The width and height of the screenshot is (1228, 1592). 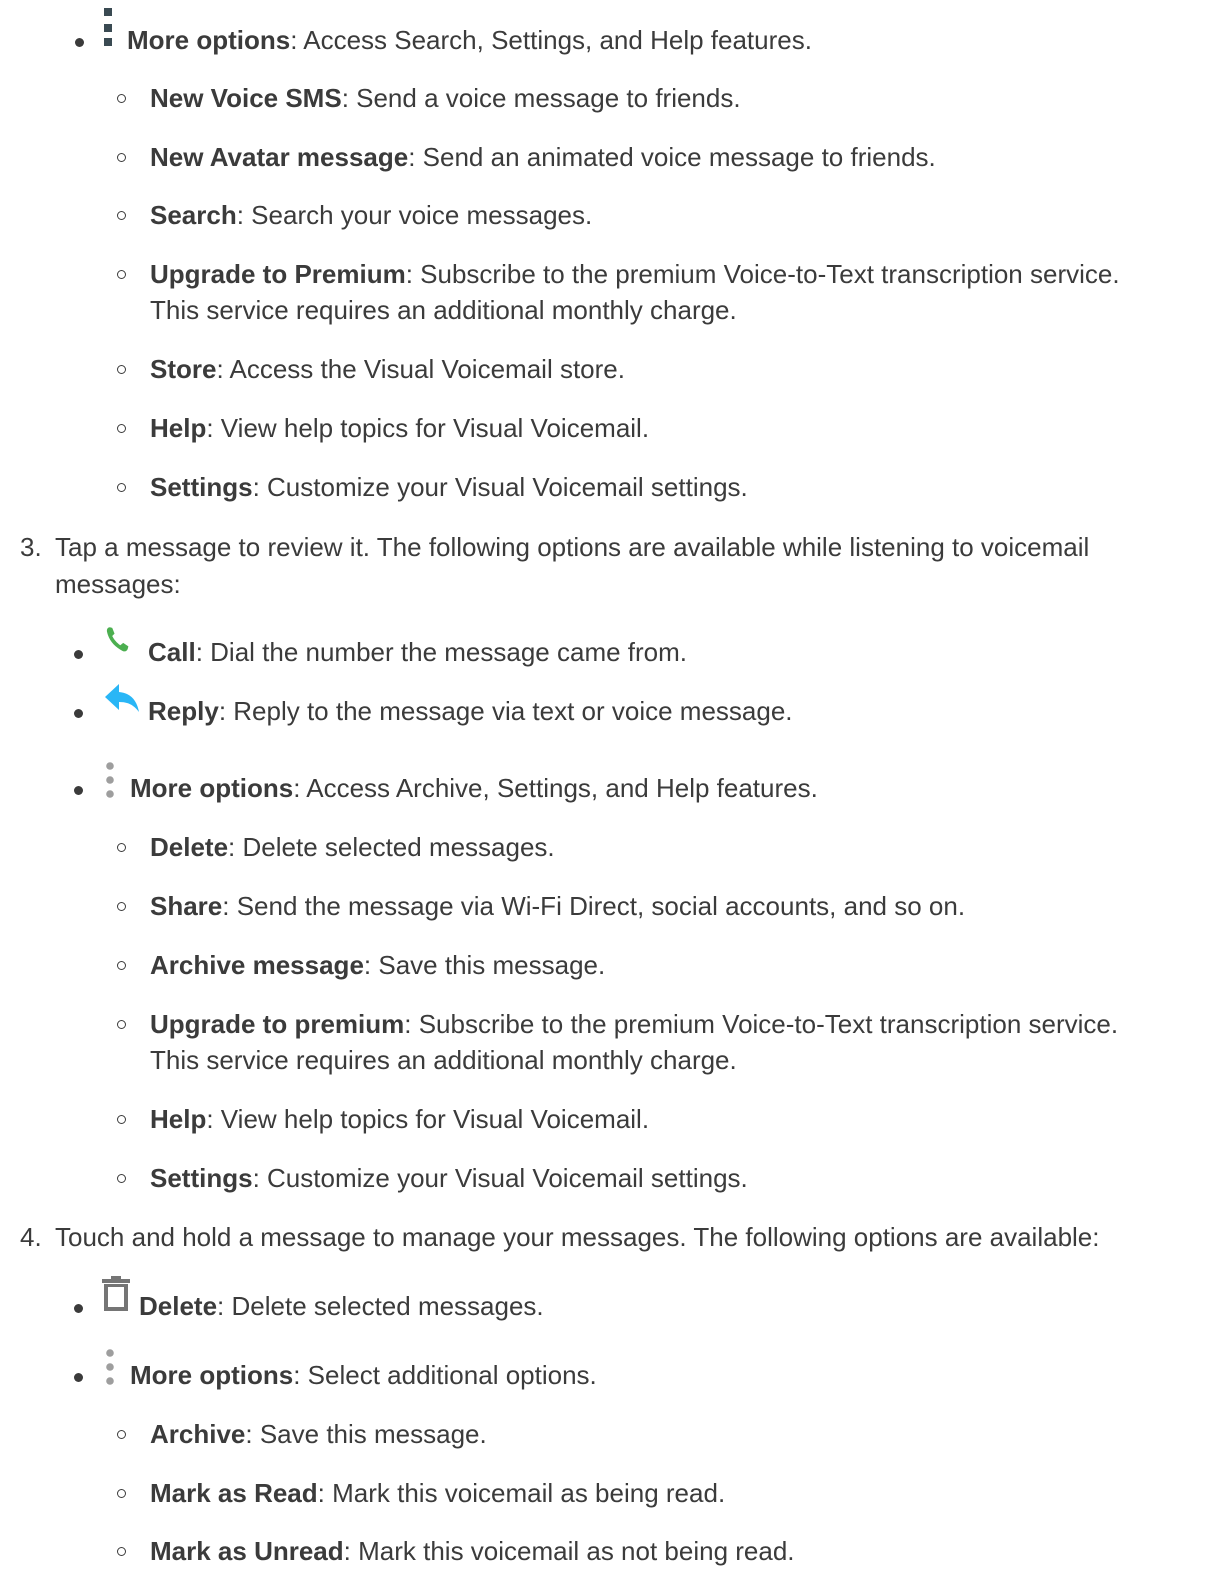 I want to click on item-label: Mark as Unread, so click(x=247, y=1551).